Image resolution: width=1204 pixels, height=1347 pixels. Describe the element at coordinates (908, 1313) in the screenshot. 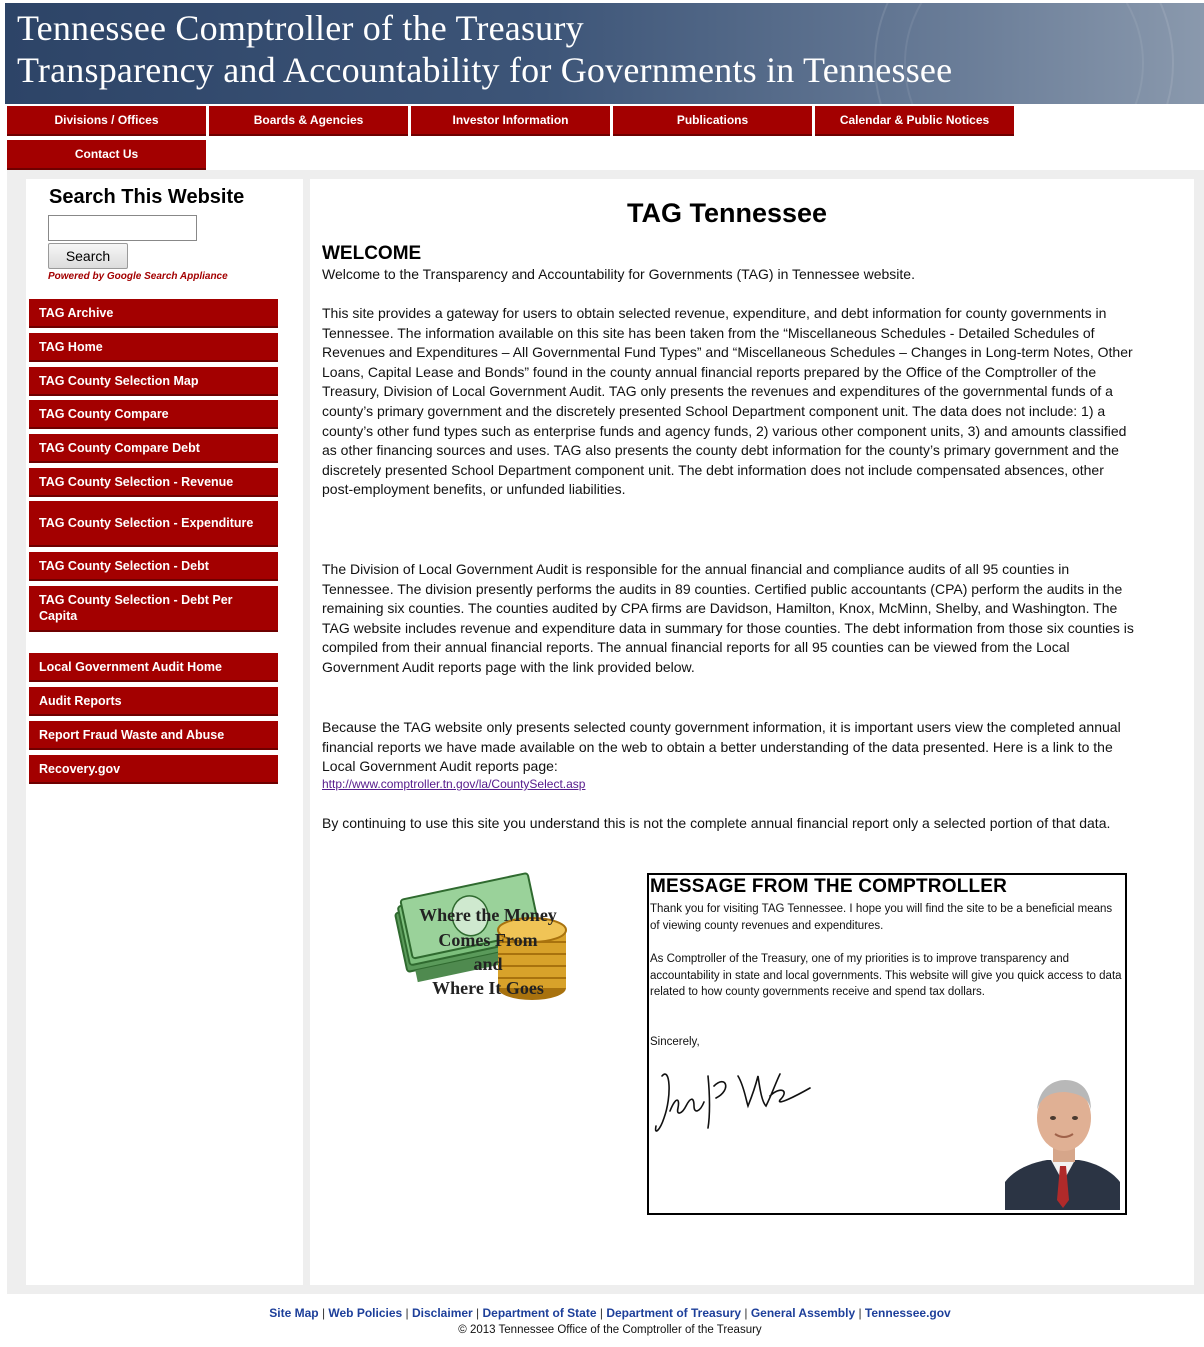

I see `footer-link-tennessee-gov: Tennessee.gov` at that location.